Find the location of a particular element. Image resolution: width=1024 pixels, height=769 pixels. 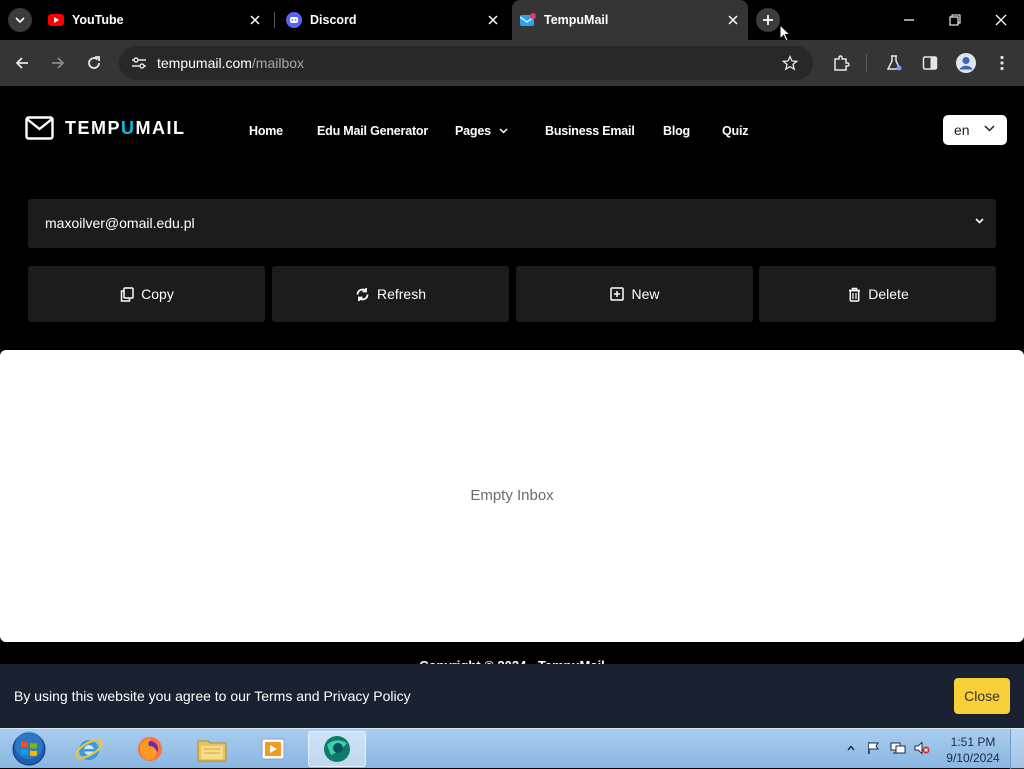

nav-pages: Pages is located at coordinates (481, 131).